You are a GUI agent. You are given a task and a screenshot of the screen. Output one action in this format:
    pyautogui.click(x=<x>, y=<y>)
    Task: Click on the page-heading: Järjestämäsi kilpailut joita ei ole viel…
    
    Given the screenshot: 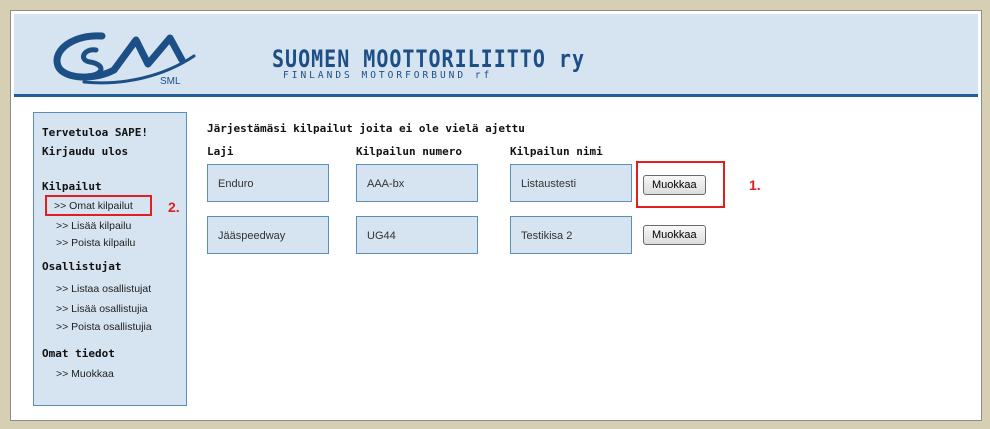 What is the action you would take?
    pyautogui.click(x=366, y=128)
    